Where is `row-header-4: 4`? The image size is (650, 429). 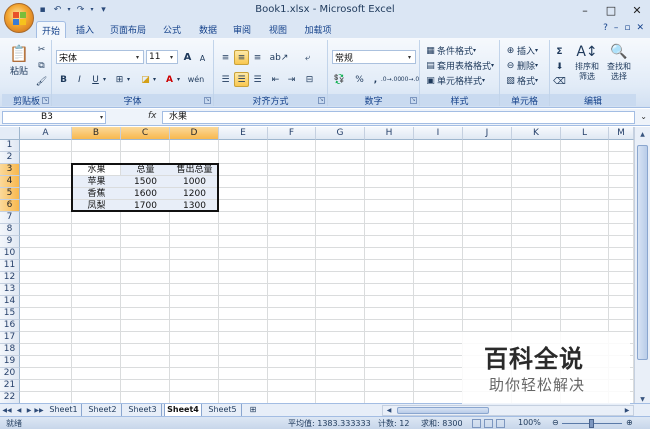 row-header-4: 4 is located at coordinates (10, 182).